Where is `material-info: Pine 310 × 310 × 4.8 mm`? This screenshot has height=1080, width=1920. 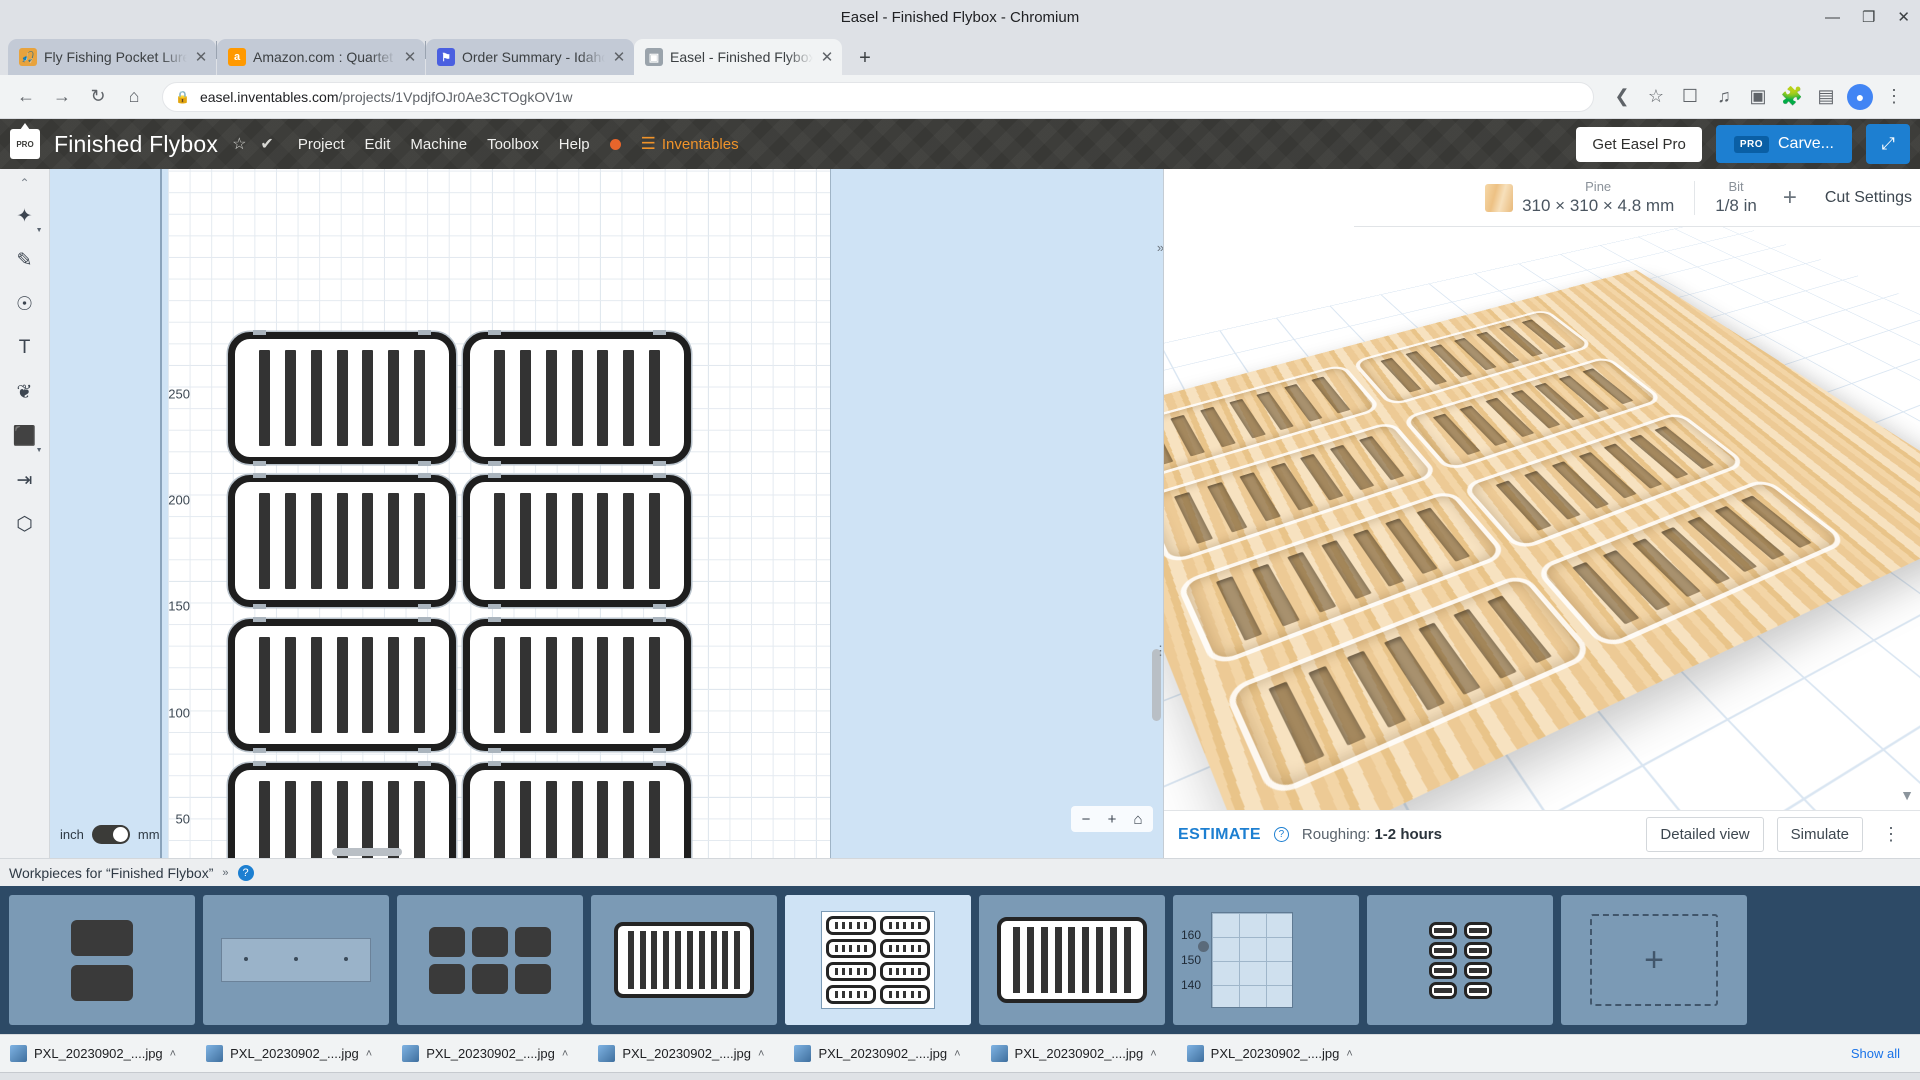 material-info: Pine 310 × 310 × 4.8 mm is located at coordinates (1598, 198).